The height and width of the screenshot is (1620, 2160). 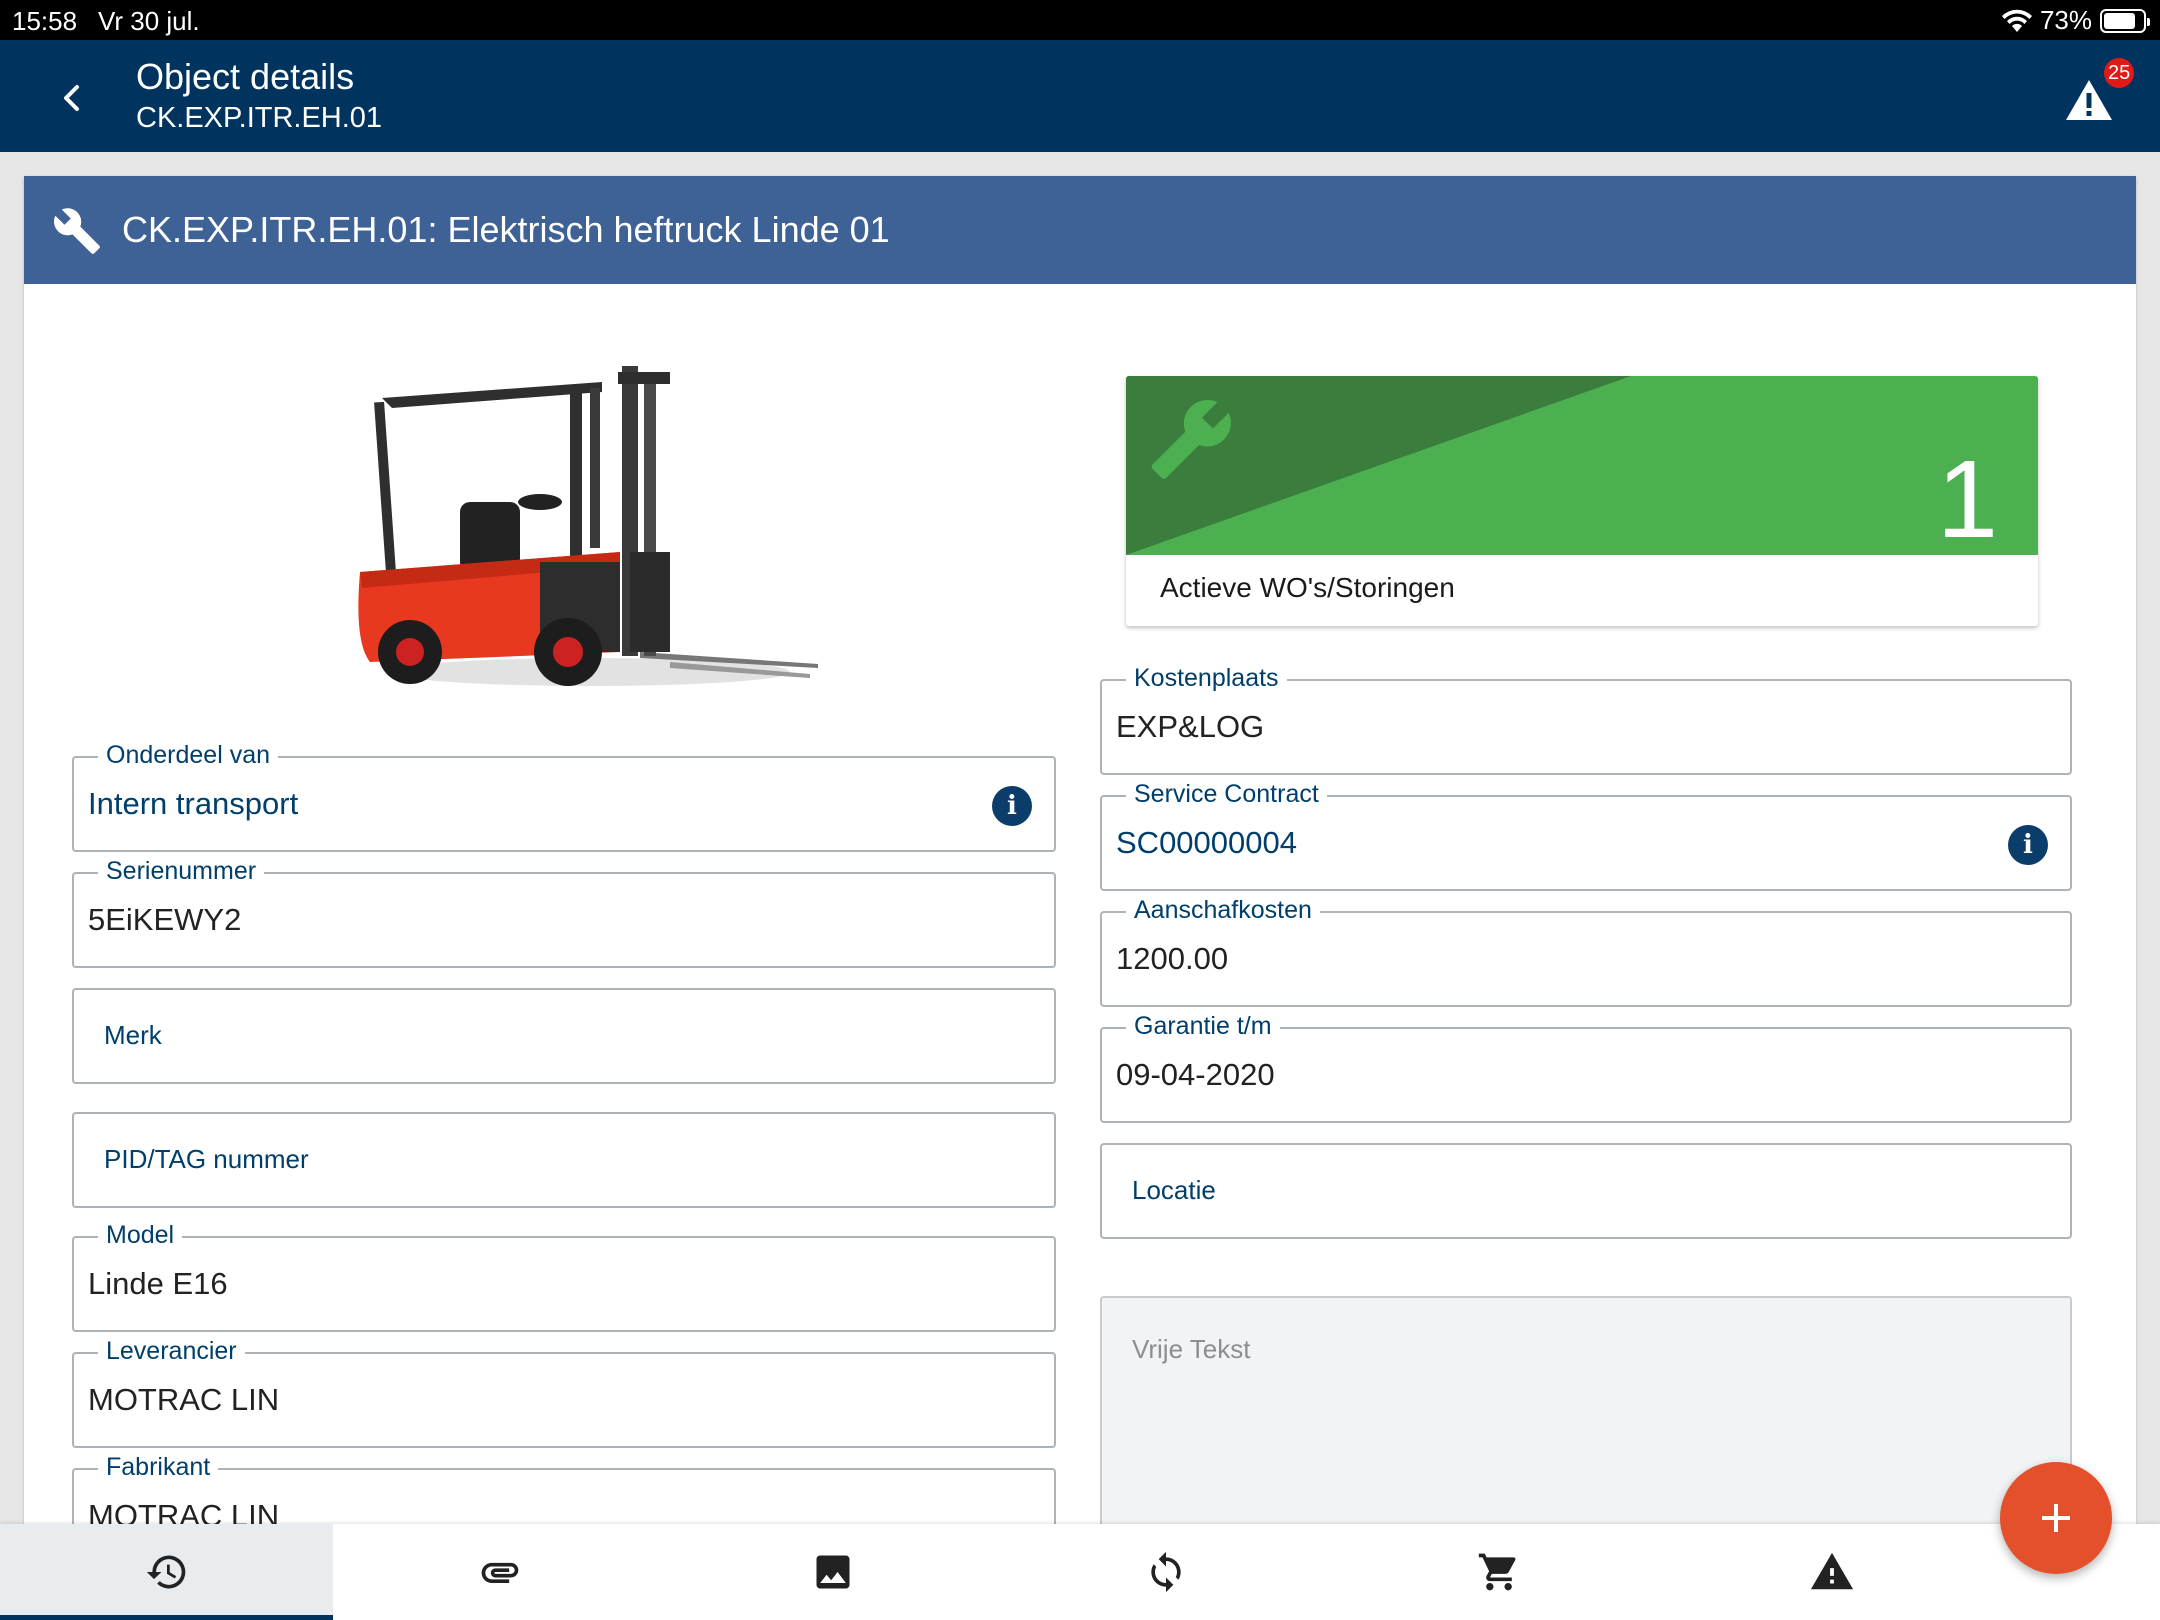 What do you see at coordinates (2065, 20) in the screenshot?
I see `battery-percent: 73%` at bounding box center [2065, 20].